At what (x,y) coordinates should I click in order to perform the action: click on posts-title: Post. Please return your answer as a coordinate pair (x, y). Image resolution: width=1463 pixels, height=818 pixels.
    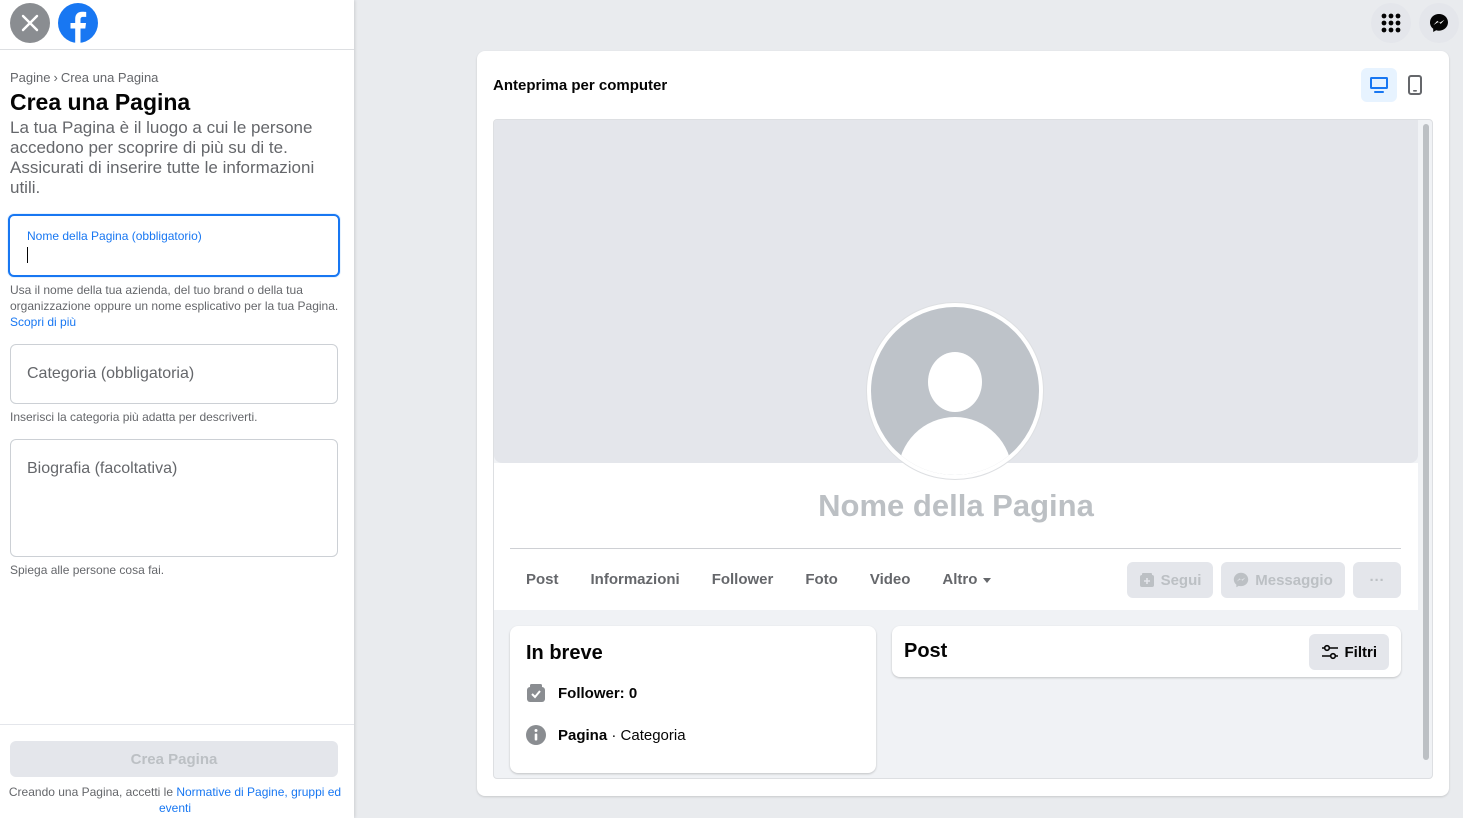
    Looking at the image, I should click on (926, 651).